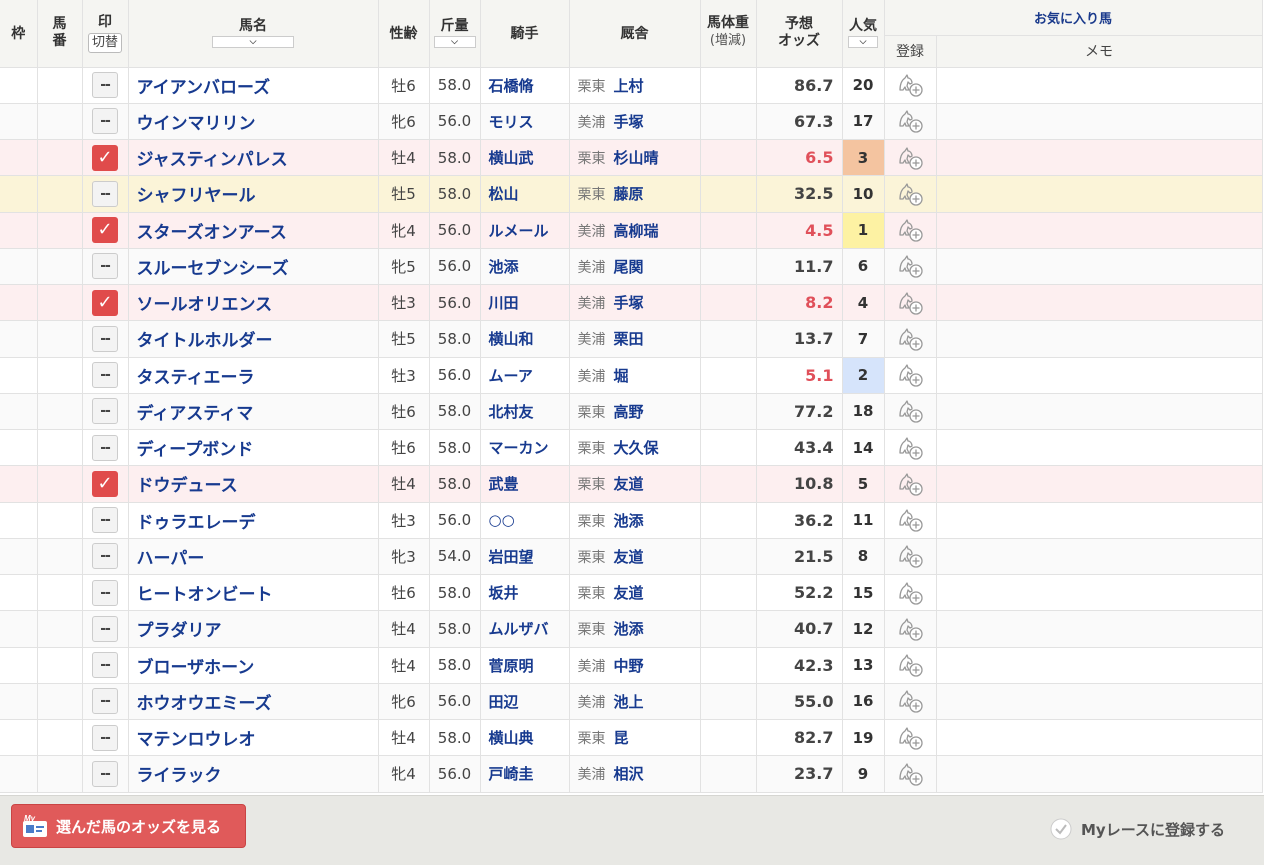 Image resolution: width=1264 pixels, height=865 pixels. I want to click on horse-name-link: ディアスティマ, so click(253, 412).